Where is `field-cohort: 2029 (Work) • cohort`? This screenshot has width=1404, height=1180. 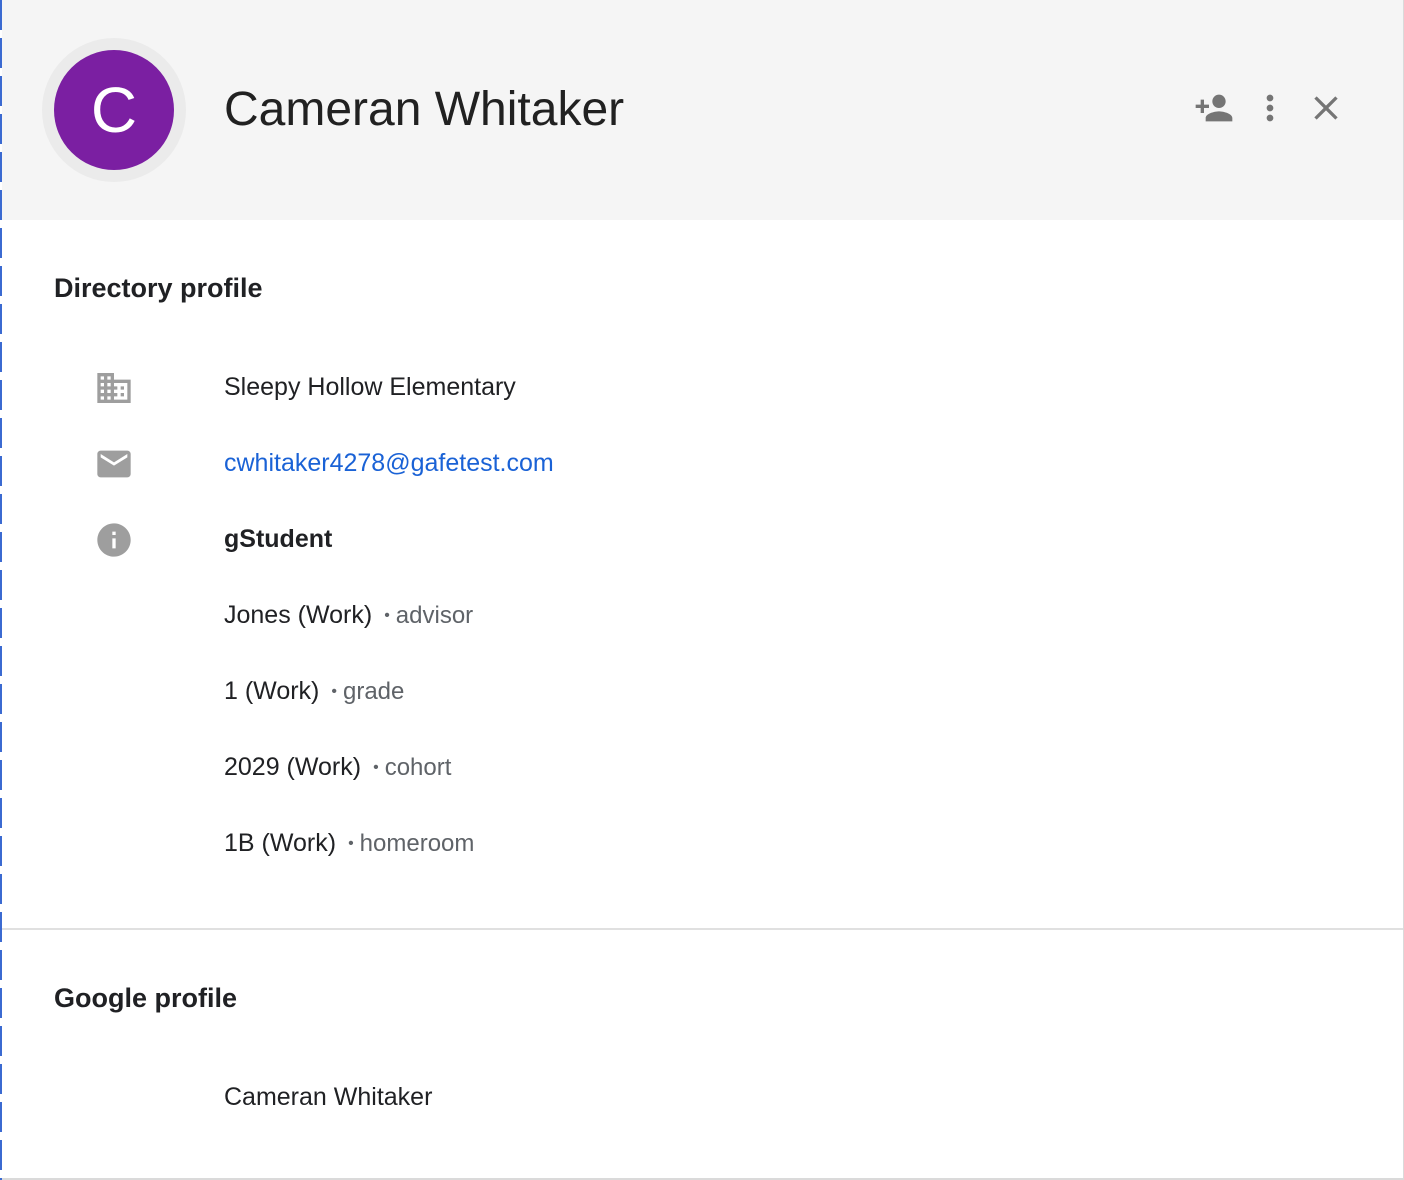 field-cohort: 2029 (Work) • cohort is located at coordinates (337, 767).